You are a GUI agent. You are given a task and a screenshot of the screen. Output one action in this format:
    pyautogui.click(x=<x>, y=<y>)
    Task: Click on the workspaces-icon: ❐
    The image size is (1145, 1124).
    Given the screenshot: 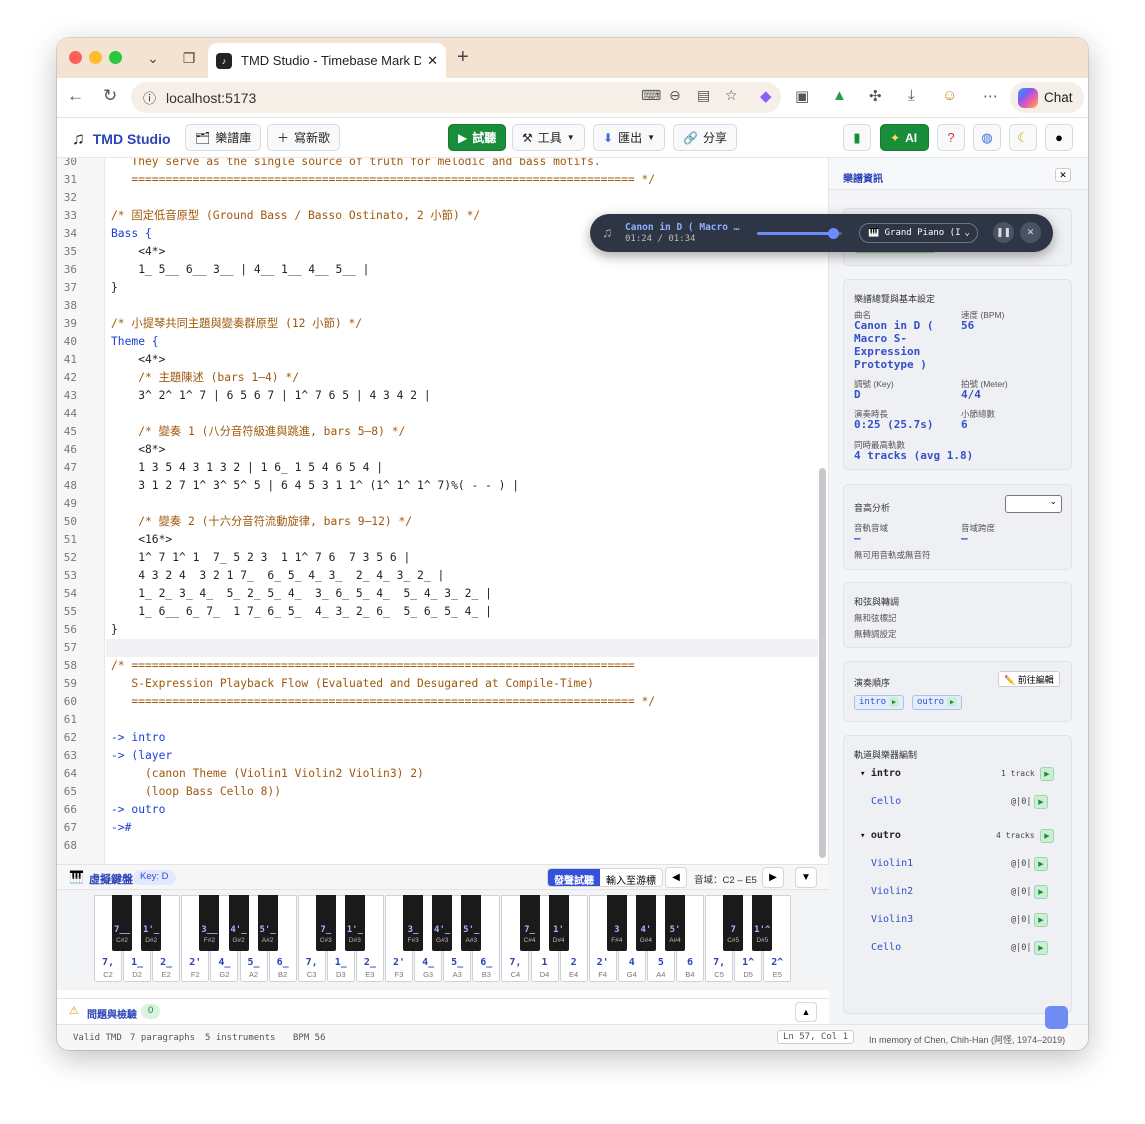 What is the action you would take?
    pyautogui.click(x=189, y=58)
    